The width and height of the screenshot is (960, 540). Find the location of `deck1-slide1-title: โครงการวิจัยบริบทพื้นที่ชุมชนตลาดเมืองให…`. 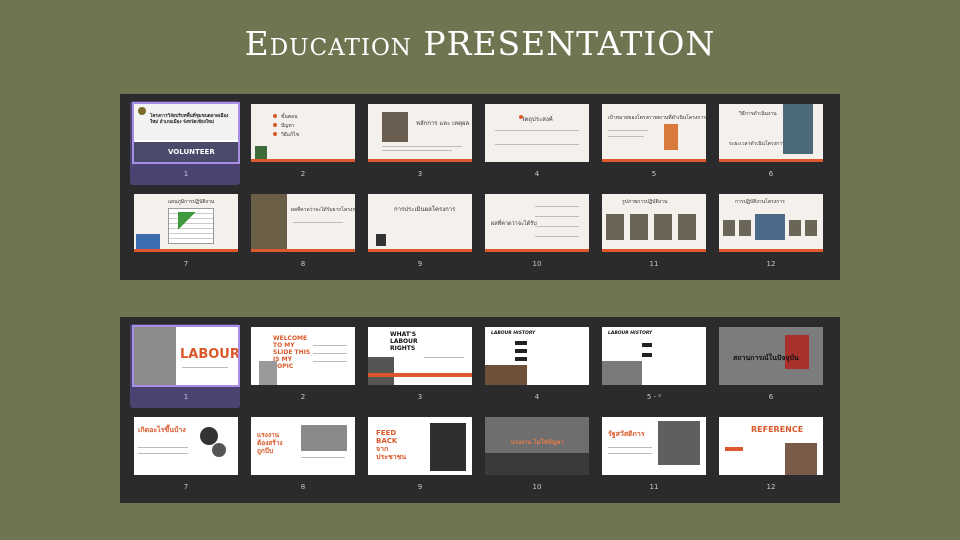

deck1-slide1-title: โครงการวิจัยบริบทพื้นที่ชุมชนตลาดเมืองให… is located at coordinates (189, 119).